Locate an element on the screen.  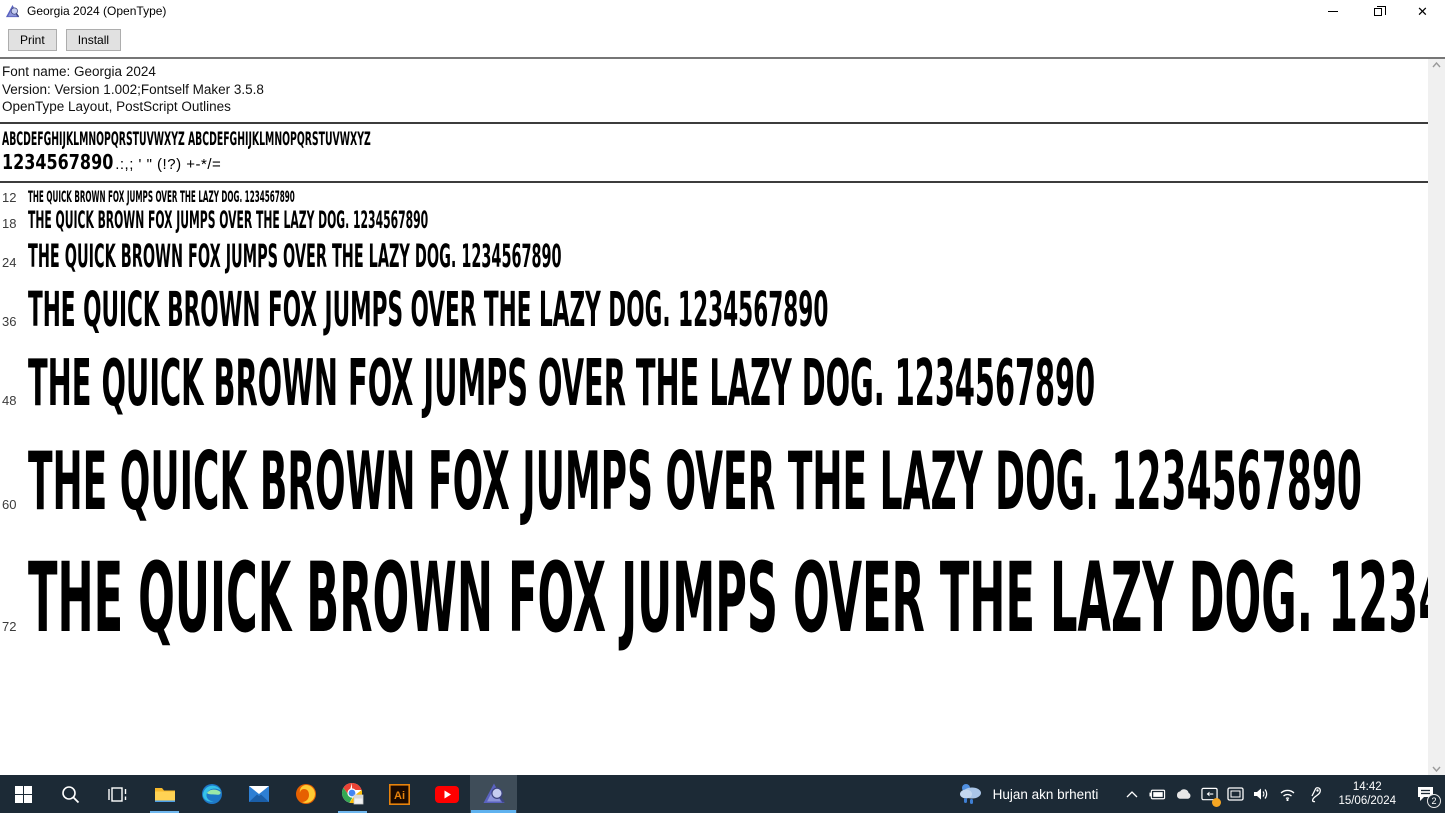
restore-button is located at coordinates (1377, 11).